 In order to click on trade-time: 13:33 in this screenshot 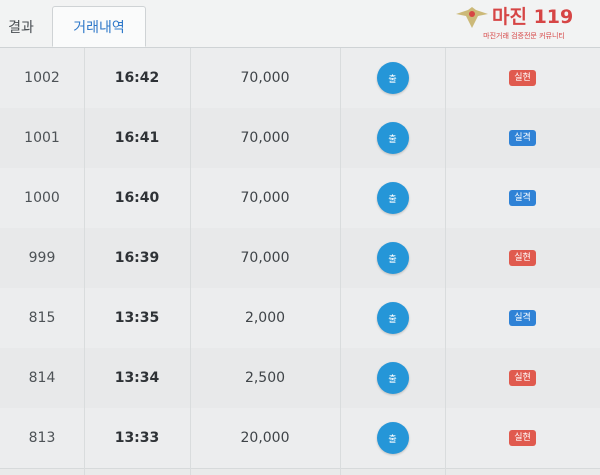, I will do `click(137, 438)`.